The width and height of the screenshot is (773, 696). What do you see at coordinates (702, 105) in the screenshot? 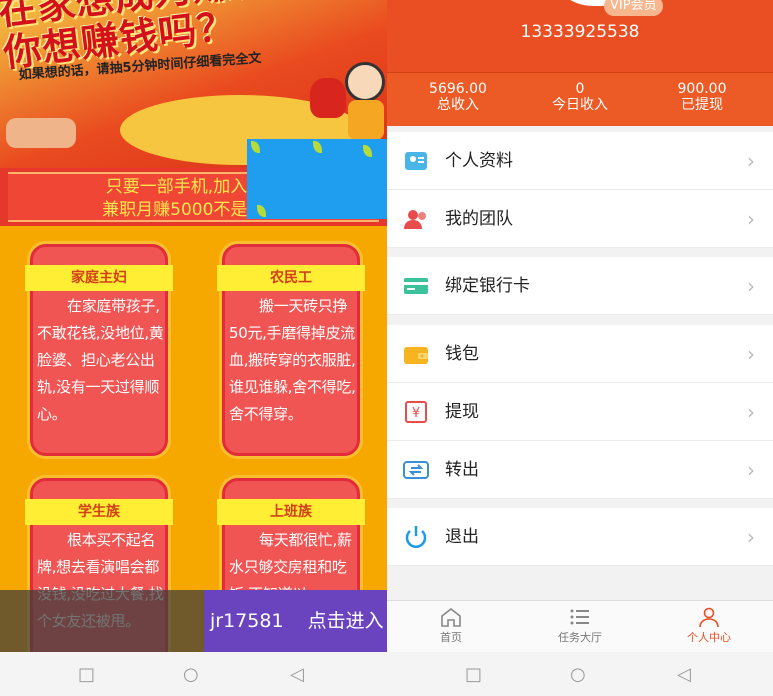
I see `stat-label: 已提现` at bounding box center [702, 105].